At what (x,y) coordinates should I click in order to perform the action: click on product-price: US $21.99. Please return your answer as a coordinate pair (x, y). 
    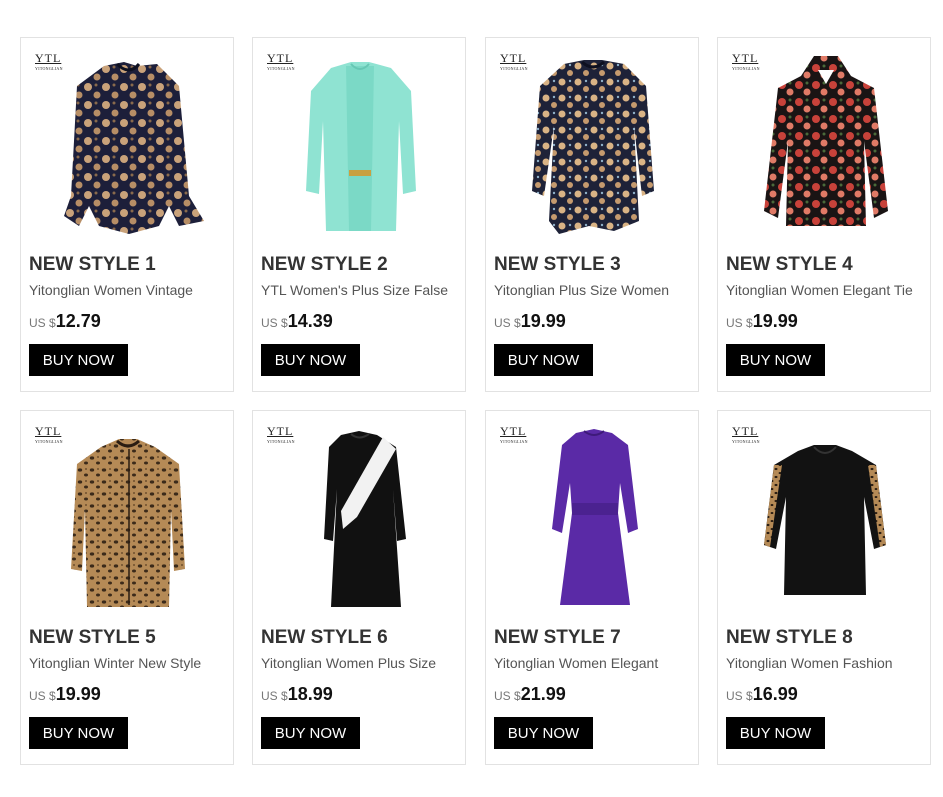
    Looking at the image, I should click on (530, 694).